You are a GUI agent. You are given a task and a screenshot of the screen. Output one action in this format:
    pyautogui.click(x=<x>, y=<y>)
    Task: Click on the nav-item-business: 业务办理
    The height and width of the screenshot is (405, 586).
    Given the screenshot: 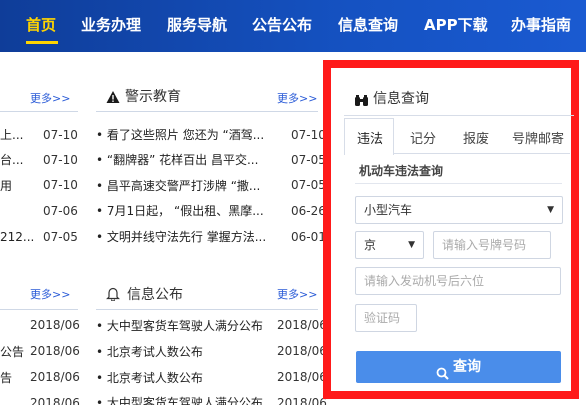 What is the action you would take?
    pyautogui.click(x=111, y=24)
    